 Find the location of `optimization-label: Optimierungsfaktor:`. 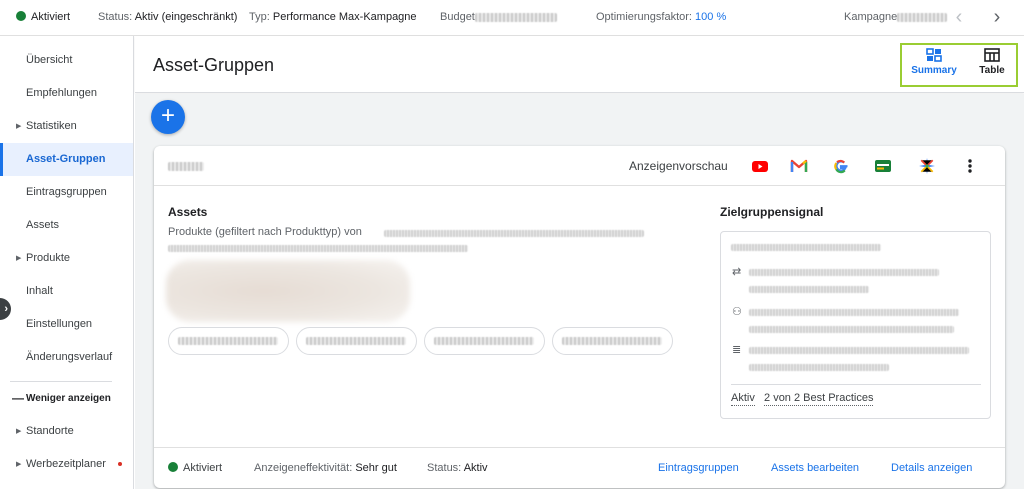

optimization-label: Optimierungsfaktor: is located at coordinates (644, 17).